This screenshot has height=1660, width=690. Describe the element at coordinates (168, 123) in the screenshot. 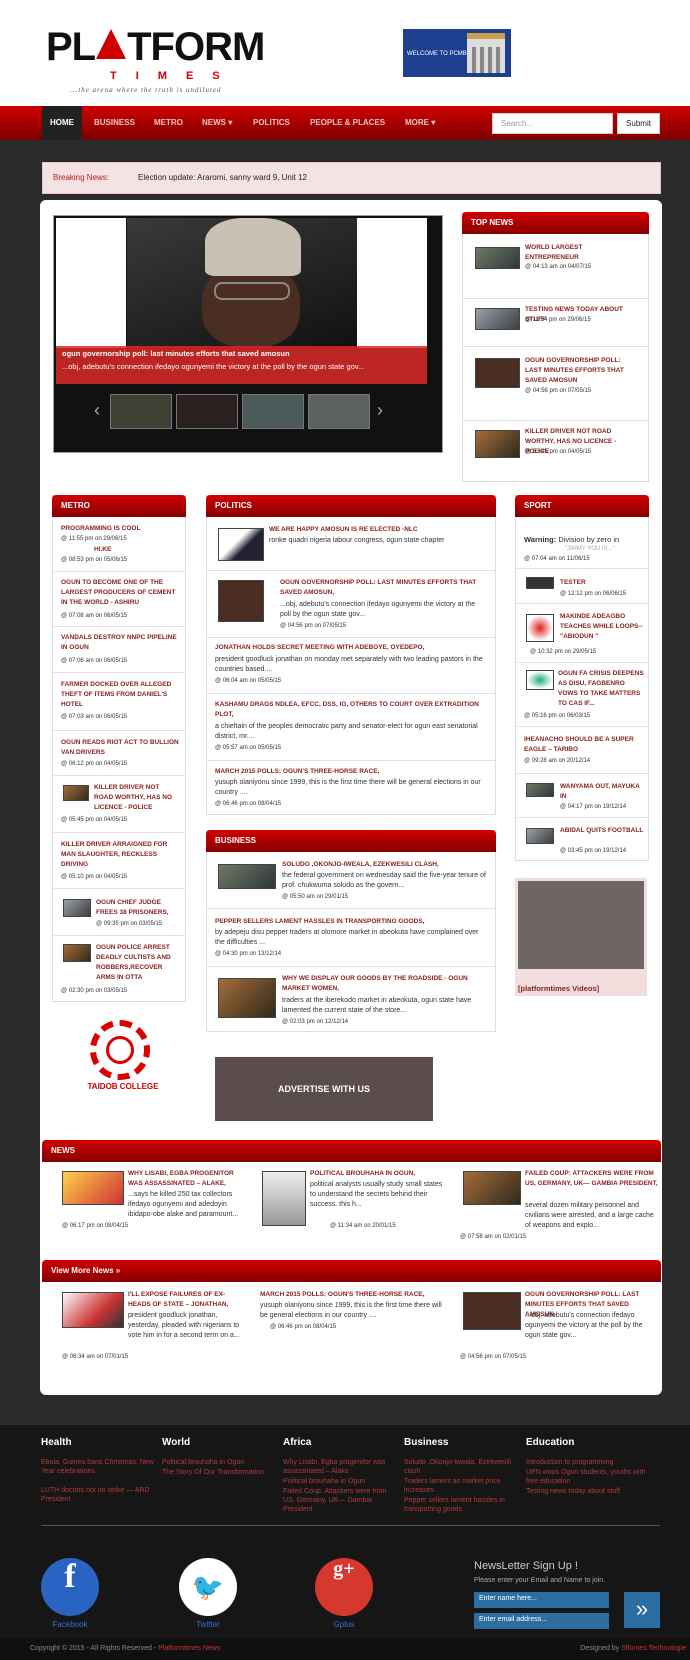

I see `nav-metro: METRO` at that location.